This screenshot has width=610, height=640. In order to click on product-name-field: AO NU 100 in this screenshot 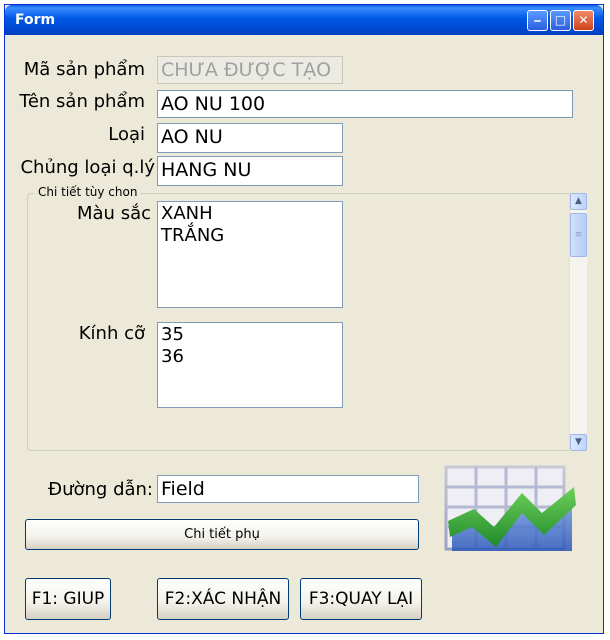, I will do `click(365, 104)`.